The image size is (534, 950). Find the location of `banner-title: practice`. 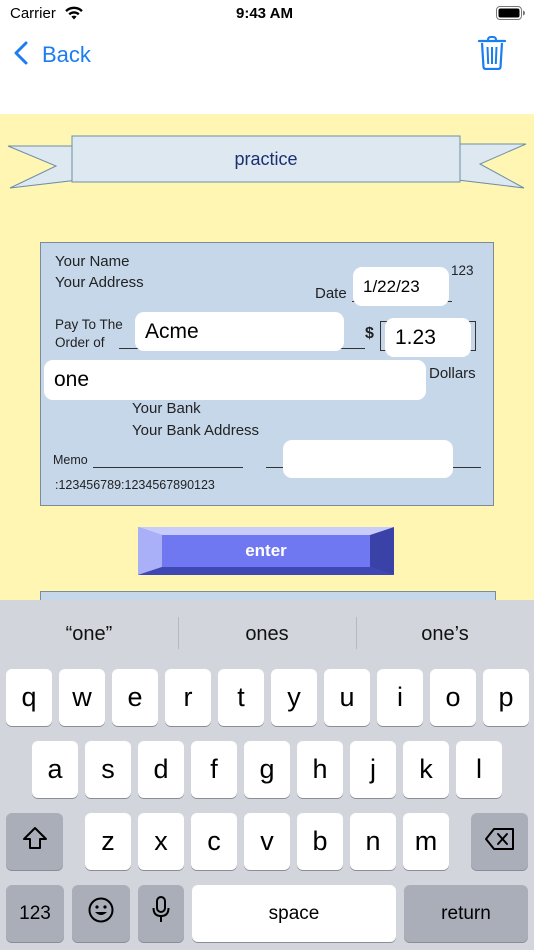

banner-title: practice is located at coordinates (266, 158).